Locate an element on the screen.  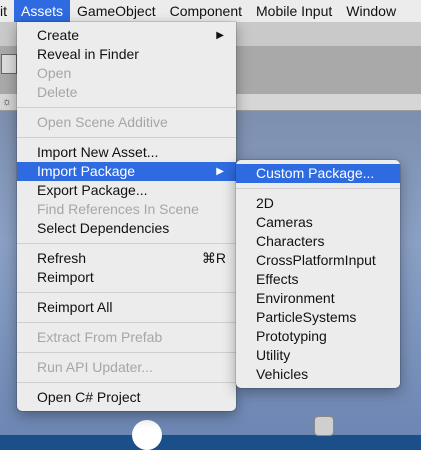
menu-item-label: Create is located at coordinates (58, 35).